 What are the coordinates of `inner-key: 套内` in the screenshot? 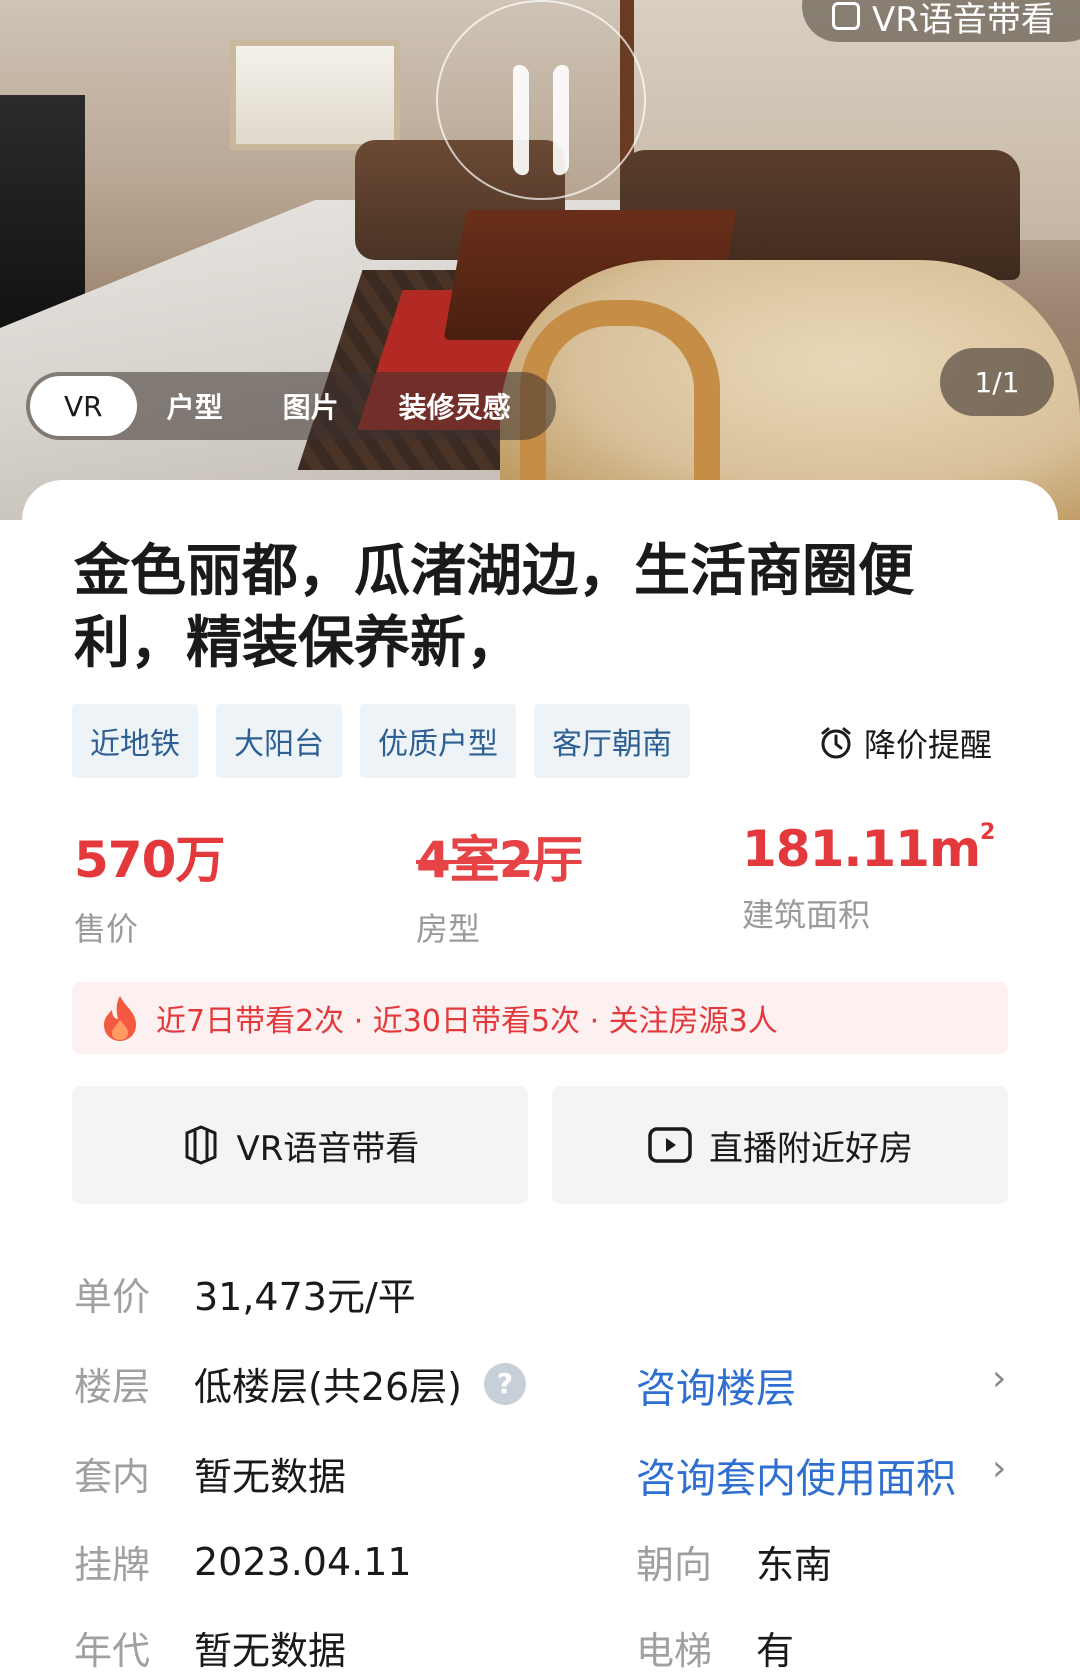 It's located at (112, 1477).